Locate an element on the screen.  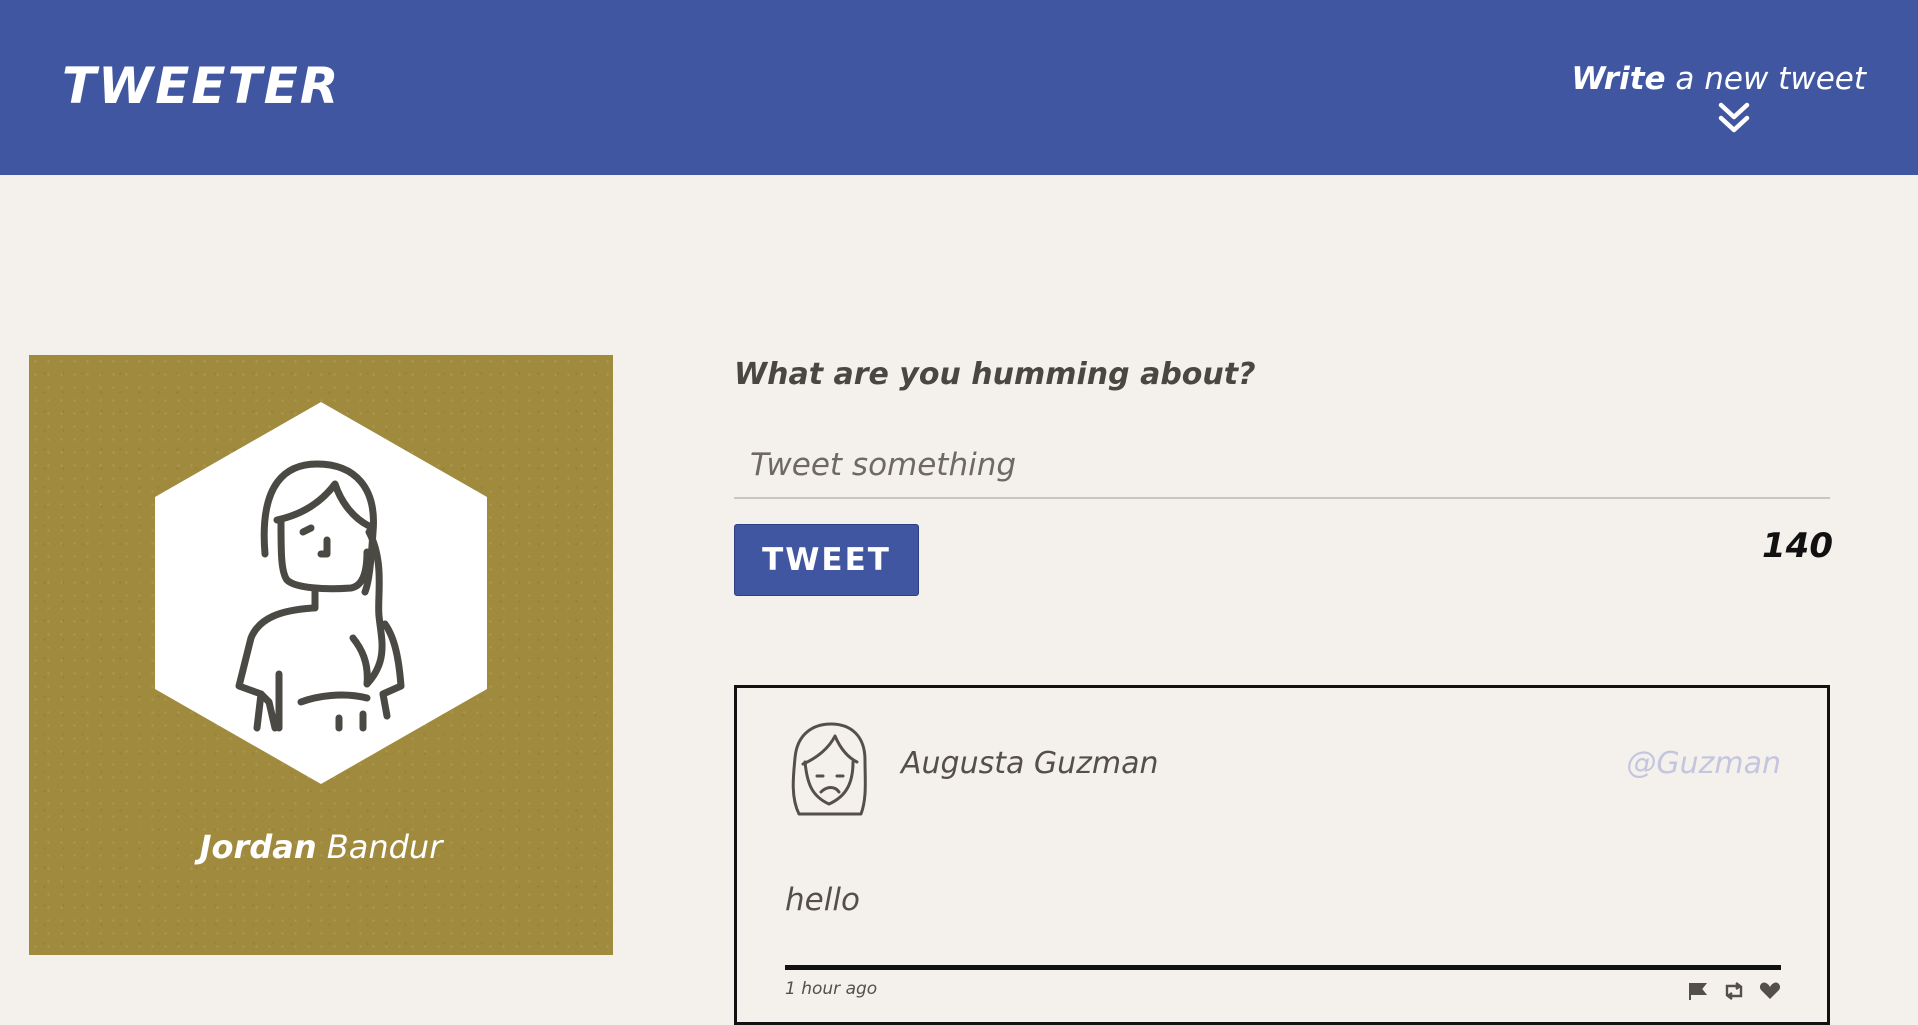
tweet-timestamp: 1 hour ago is located at coordinates (831, 989).